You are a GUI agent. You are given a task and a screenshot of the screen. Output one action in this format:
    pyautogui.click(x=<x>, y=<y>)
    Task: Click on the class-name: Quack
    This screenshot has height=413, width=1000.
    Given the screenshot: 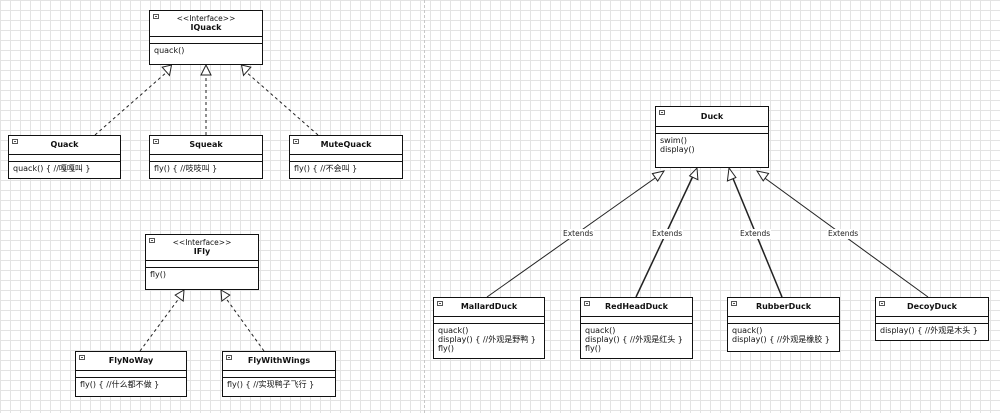 What is the action you would take?
    pyautogui.click(x=64, y=144)
    